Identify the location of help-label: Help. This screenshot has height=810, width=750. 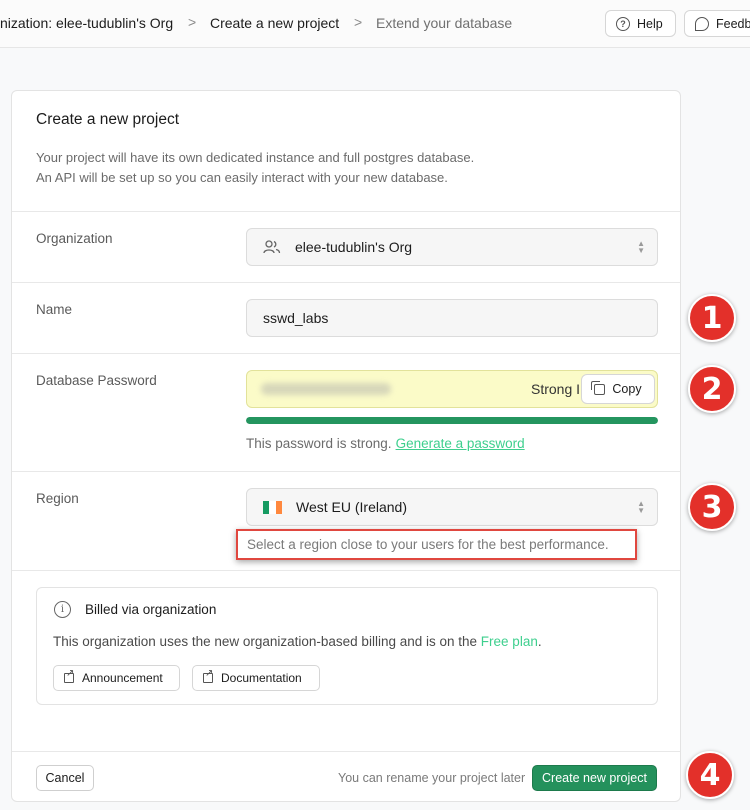
(650, 23).